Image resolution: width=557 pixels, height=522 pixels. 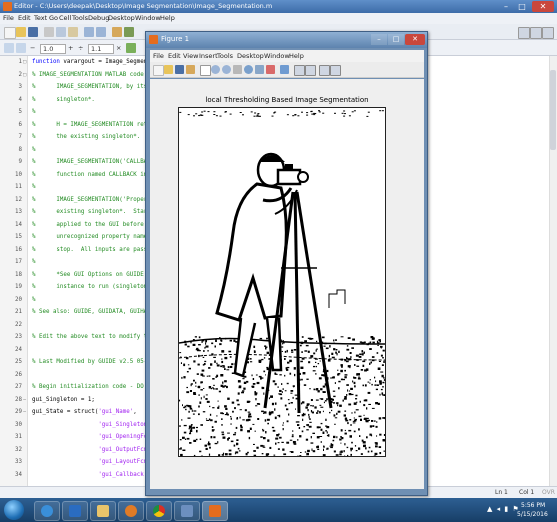 What do you see at coordinates (53, 49) in the screenshot?
I see `increment-value-field: 1.0` at bounding box center [53, 49].